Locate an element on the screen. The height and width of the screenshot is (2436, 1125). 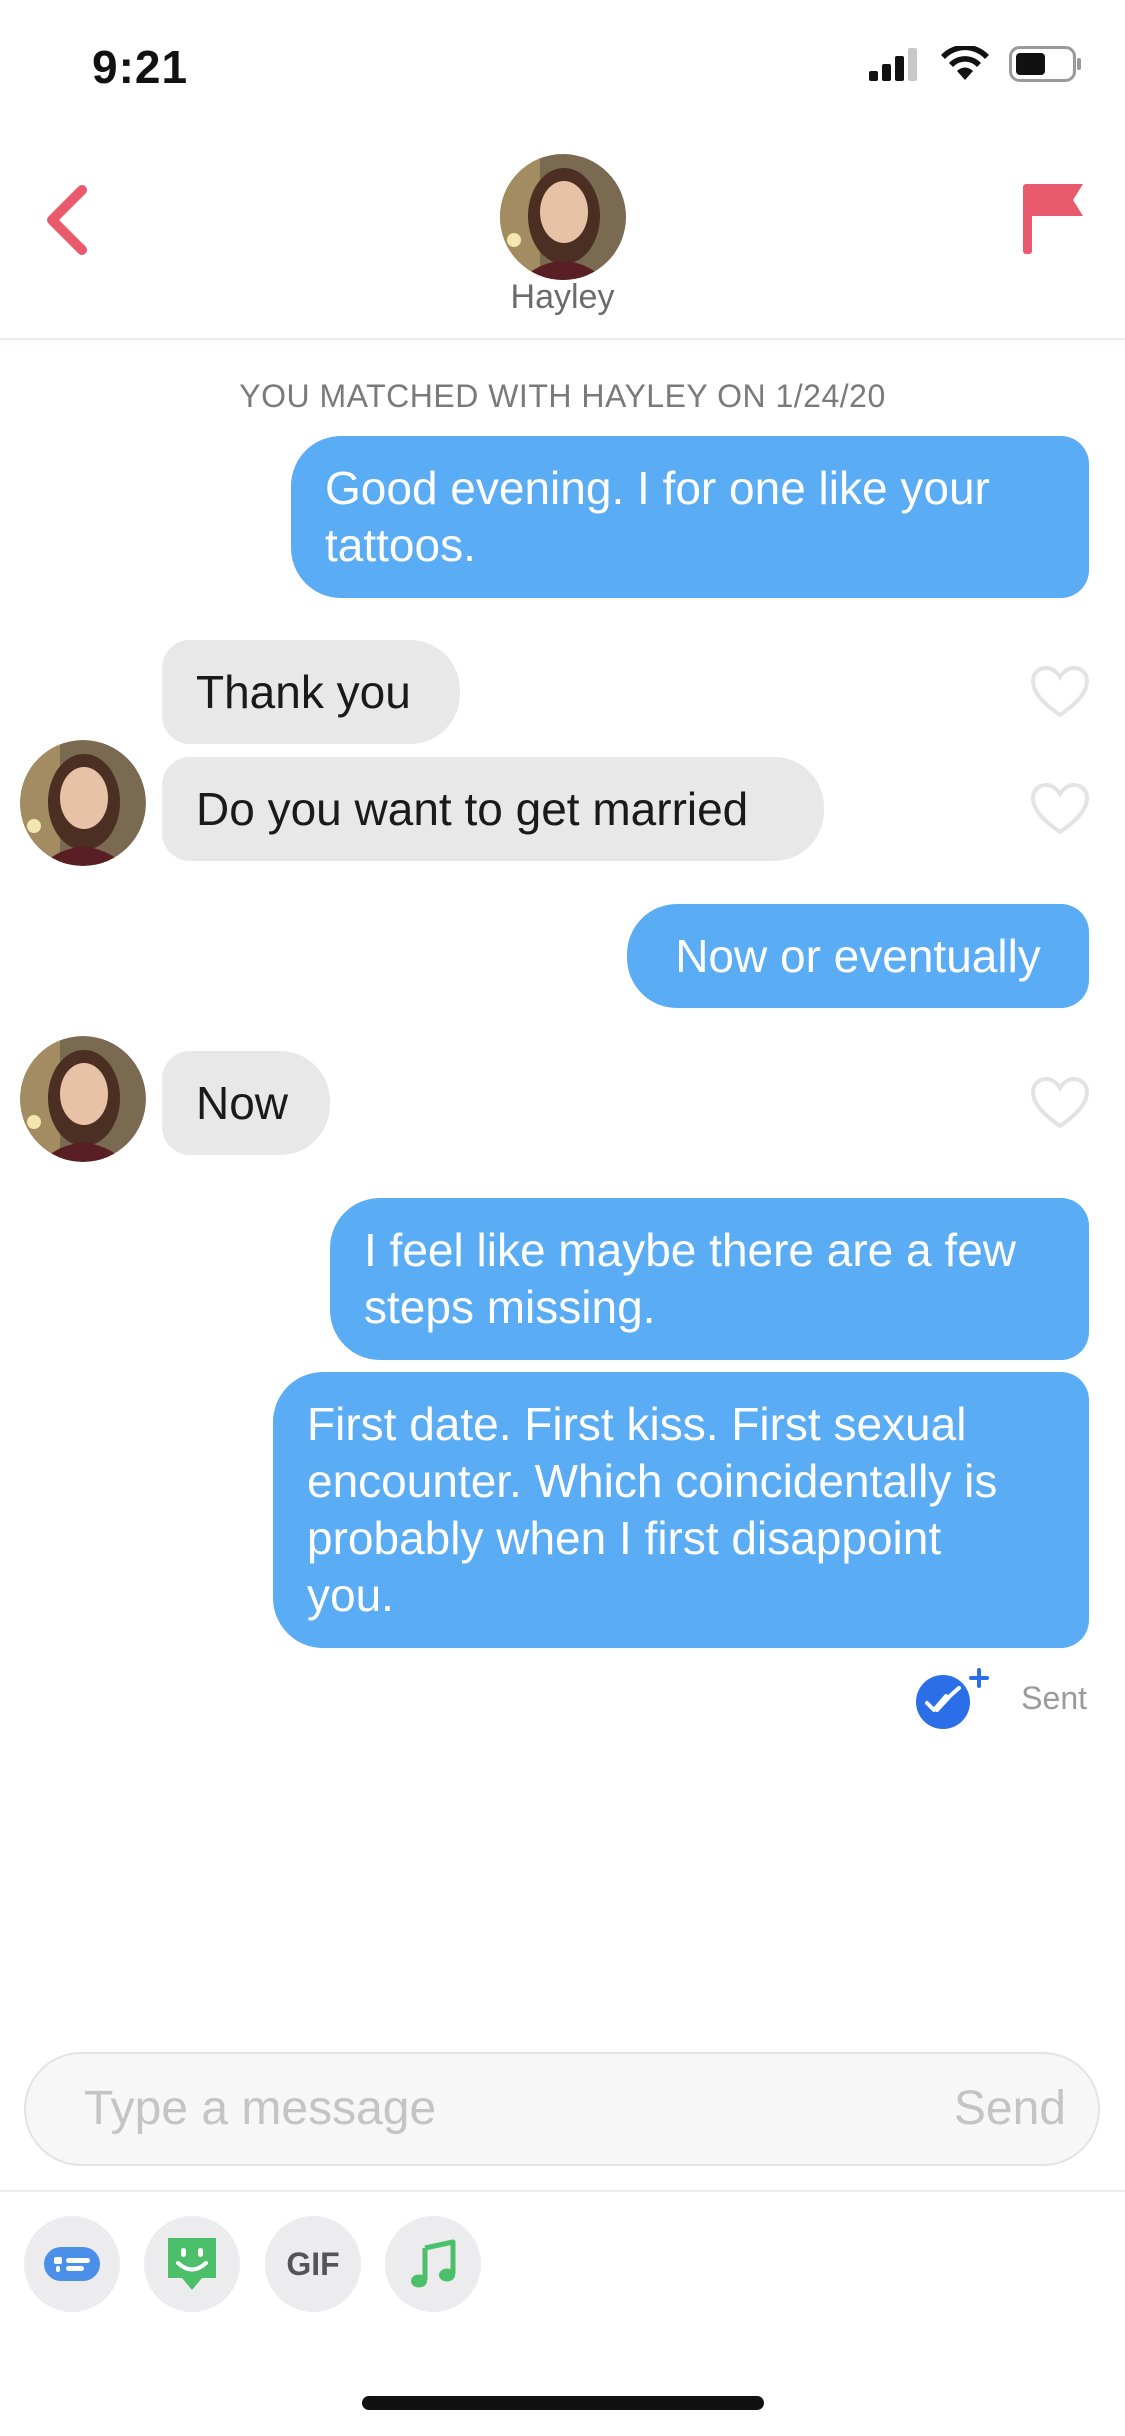
gif-button: GIF is located at coordinates (313, 2264).